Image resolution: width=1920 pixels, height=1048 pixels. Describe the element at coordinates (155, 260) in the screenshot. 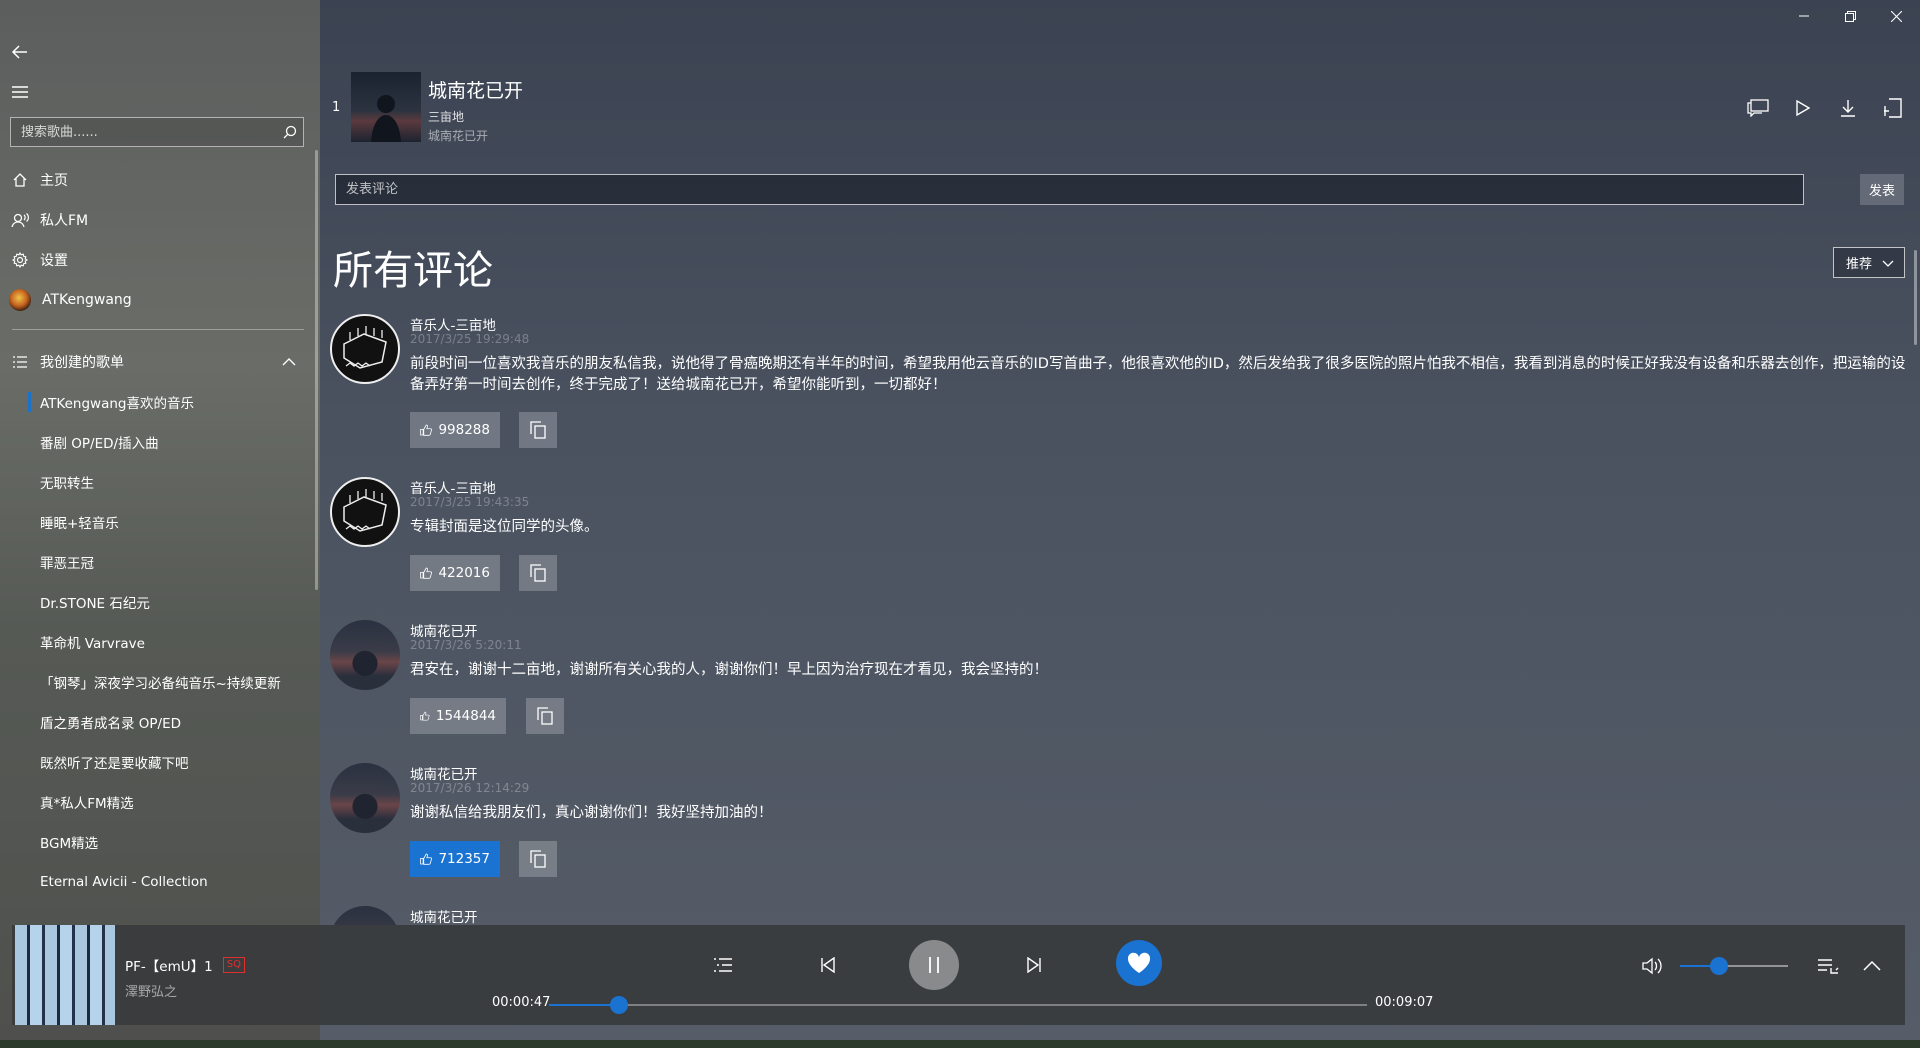

I see `nav-settings: 设置` at that location.